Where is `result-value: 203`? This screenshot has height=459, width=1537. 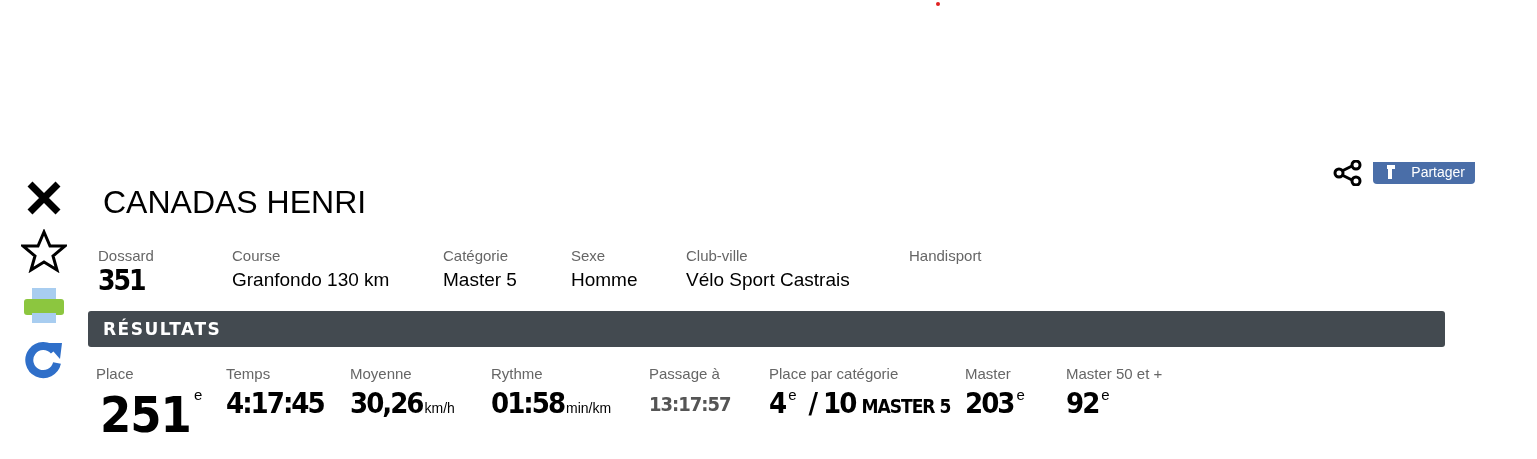
result-value: 203 is located at coordinates (989, 403).